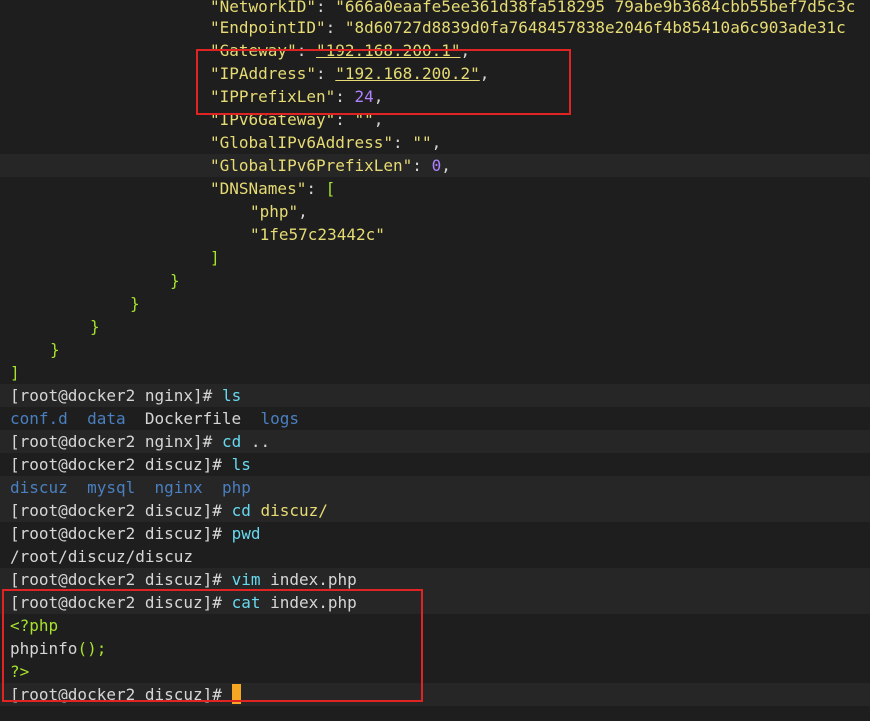 This screenshot has height=721, width=870. Describe the element at coordinates (246, 579) in the screenshot. I see `command: vim` at that location.